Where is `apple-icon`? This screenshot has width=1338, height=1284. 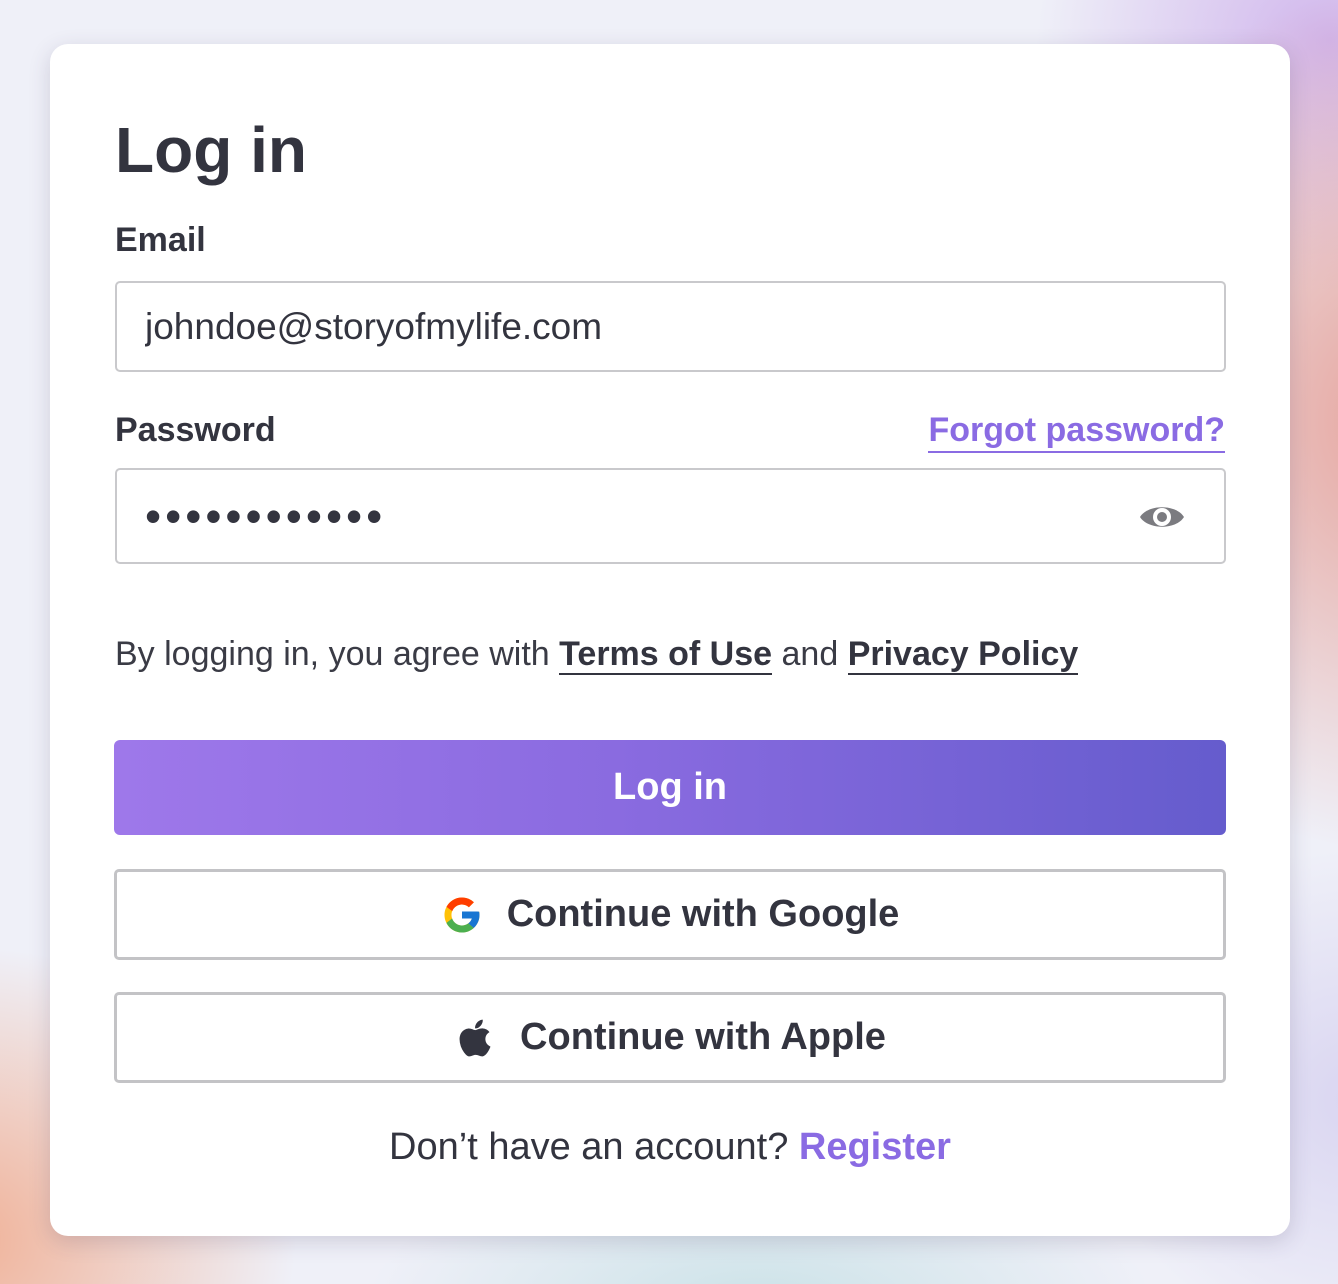 apple-icon is located at coordinates (475, 1037).